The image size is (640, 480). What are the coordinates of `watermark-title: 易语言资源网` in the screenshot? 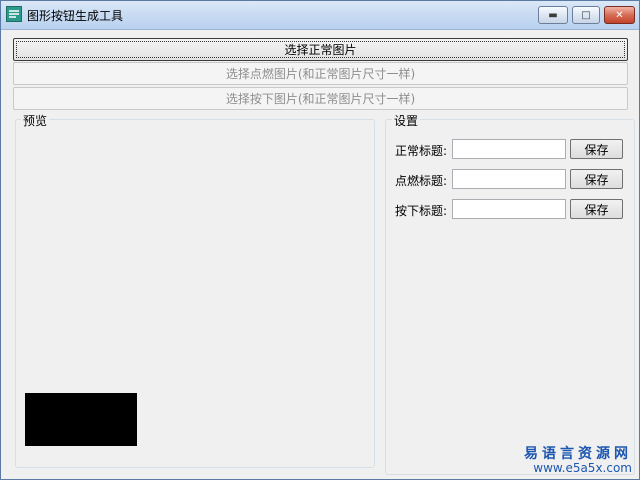 It's located at (578, 454).